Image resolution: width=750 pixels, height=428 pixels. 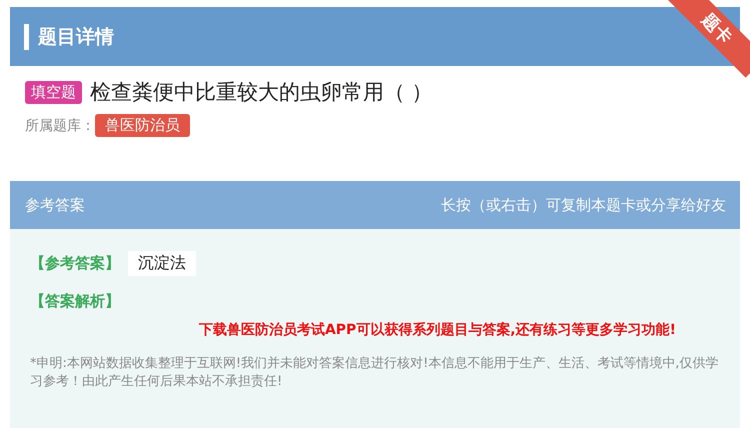 What do you see at coordinates (75, 263) in the screenshot?
I see `answer-label: 【参考答案】` at bounding box center [75, 263].